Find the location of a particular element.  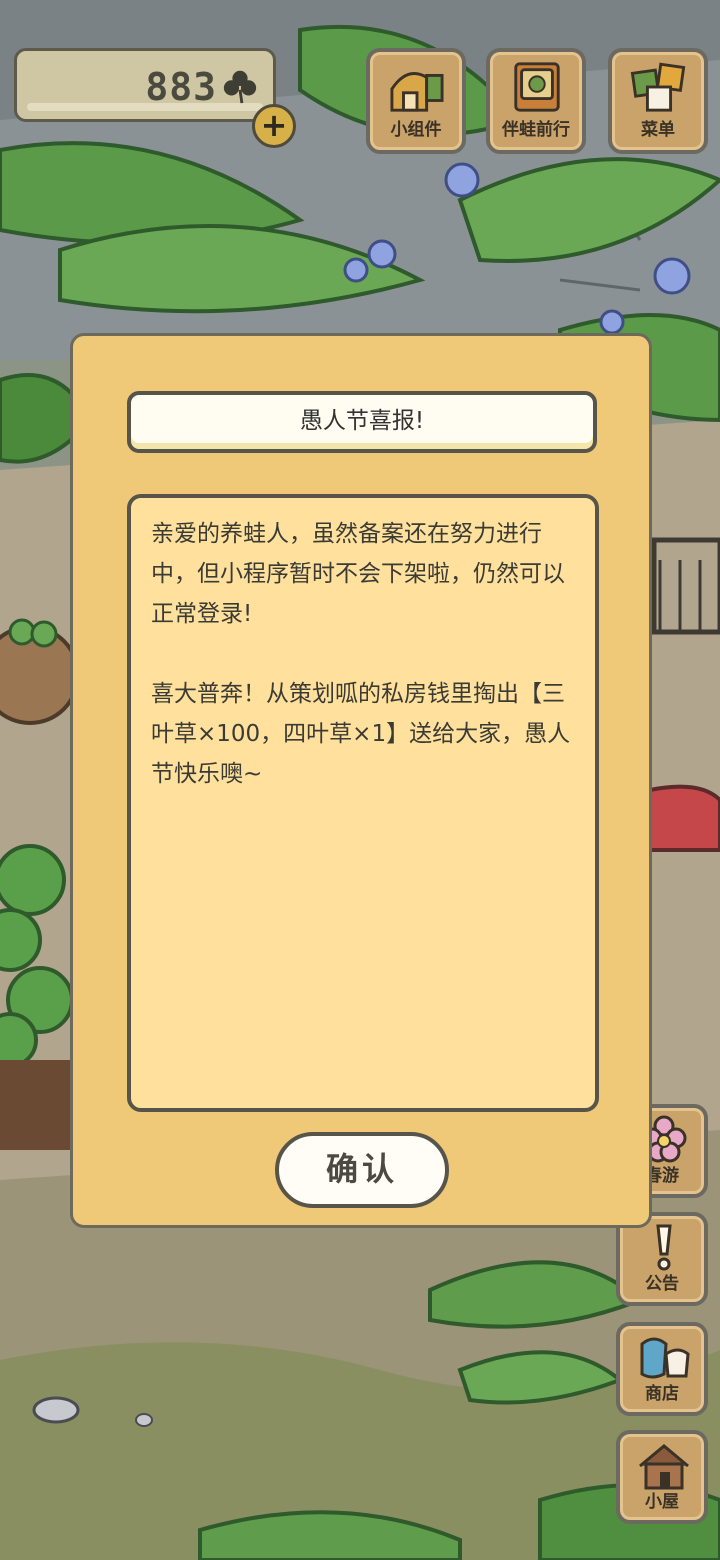

dialog-title: 愚人节喜报! is located at coordinates (362, 421).